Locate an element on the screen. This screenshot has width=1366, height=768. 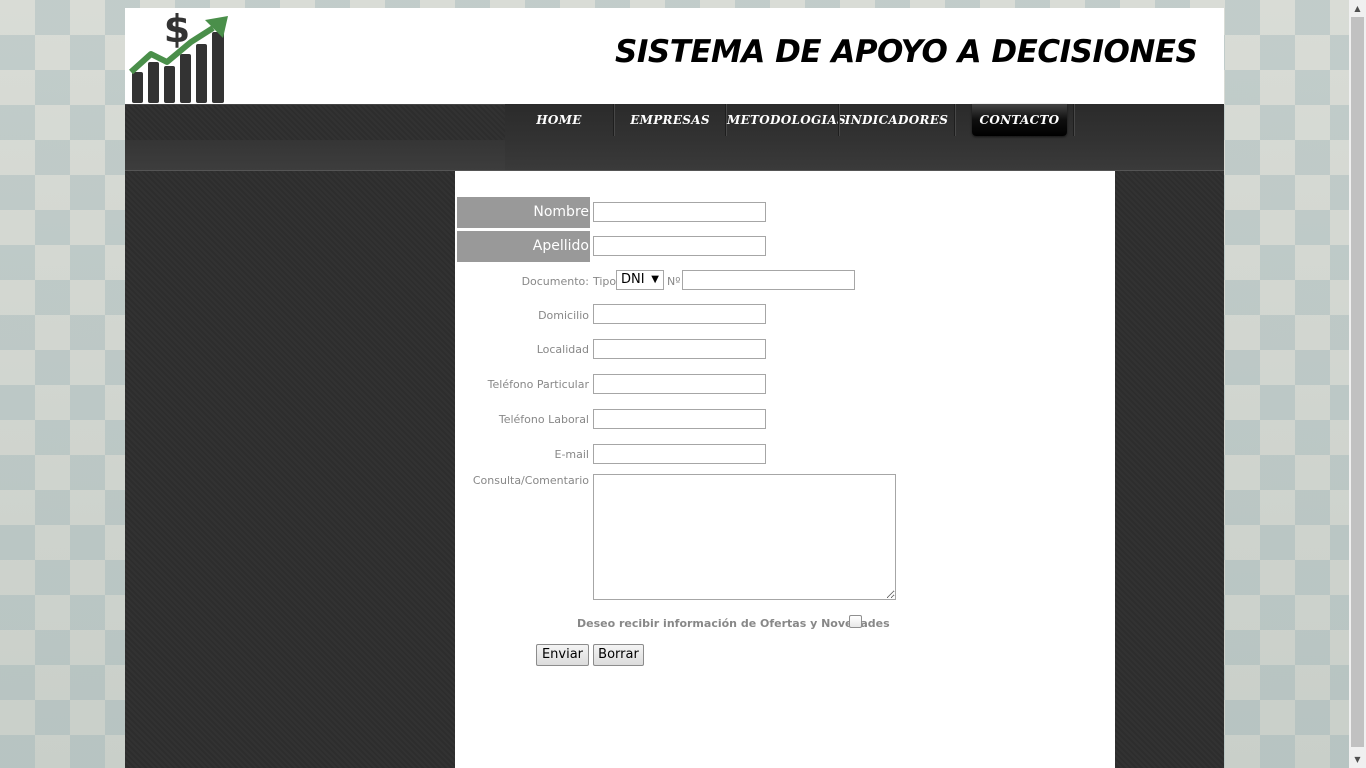
dollar-growth-chart-icon: $ is located at coordinates (178, 56).